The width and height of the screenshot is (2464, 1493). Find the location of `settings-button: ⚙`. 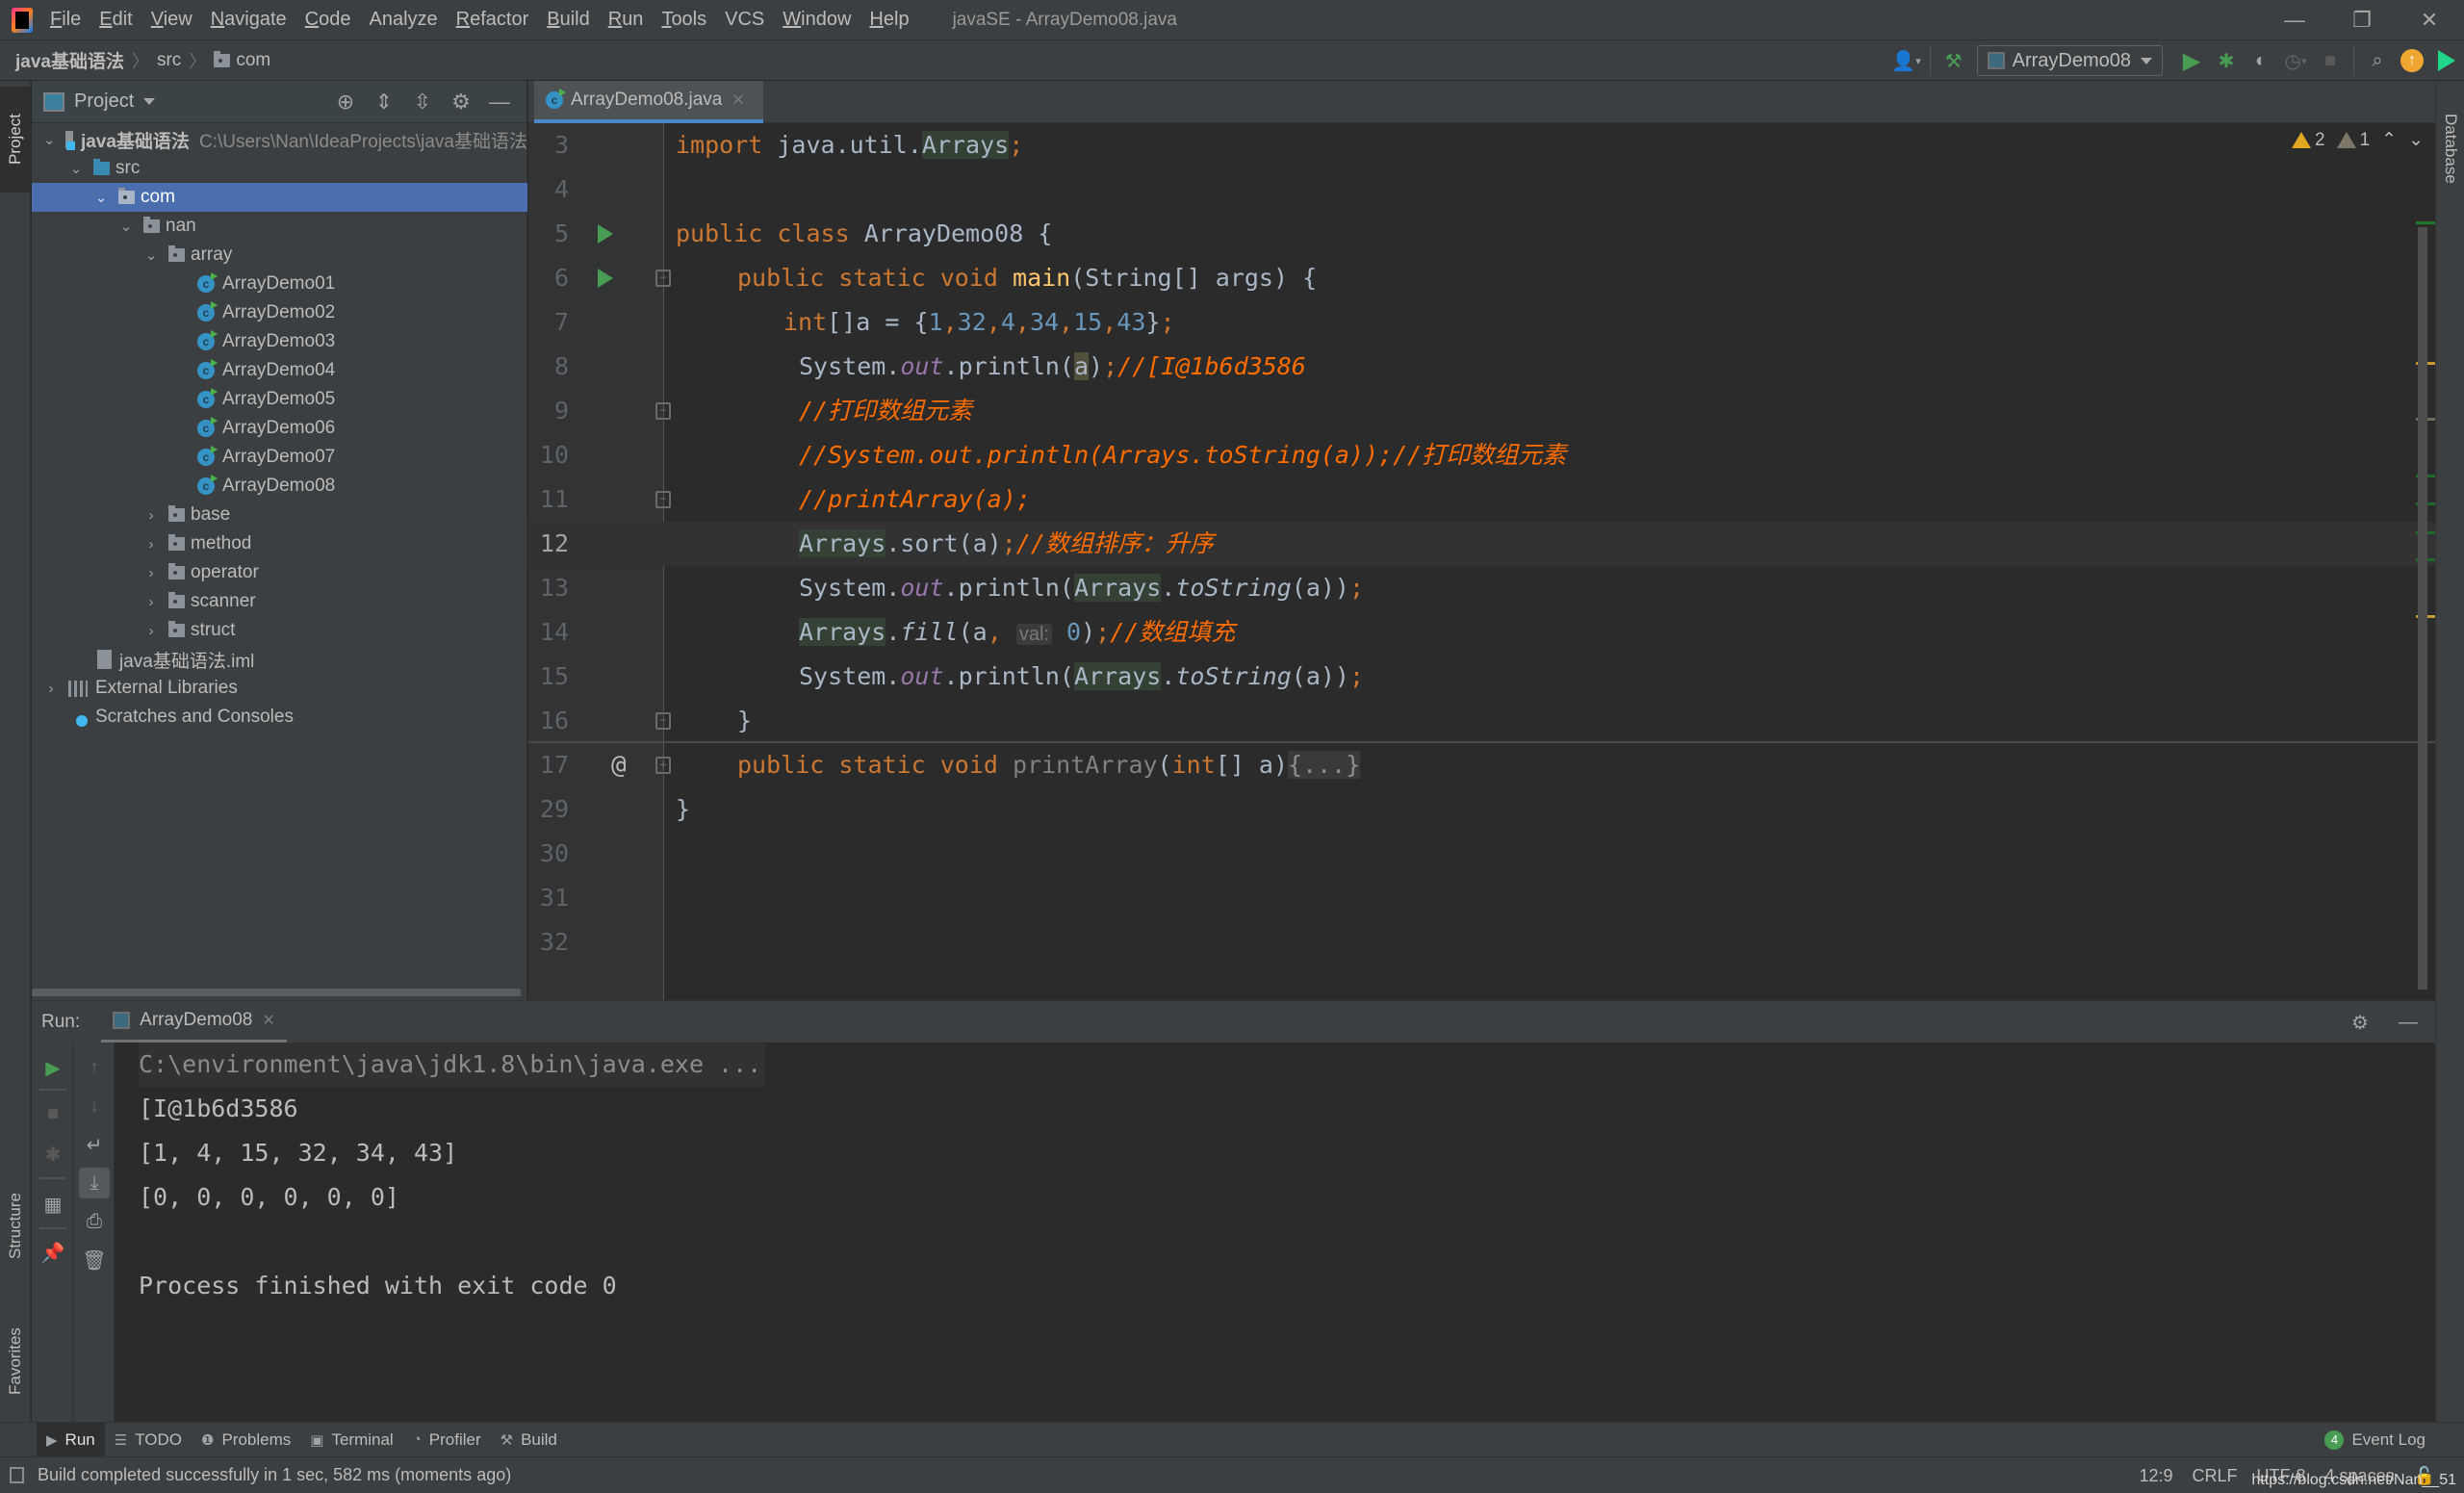

settings-button: ⚙ is located at coordinates (461, 102).